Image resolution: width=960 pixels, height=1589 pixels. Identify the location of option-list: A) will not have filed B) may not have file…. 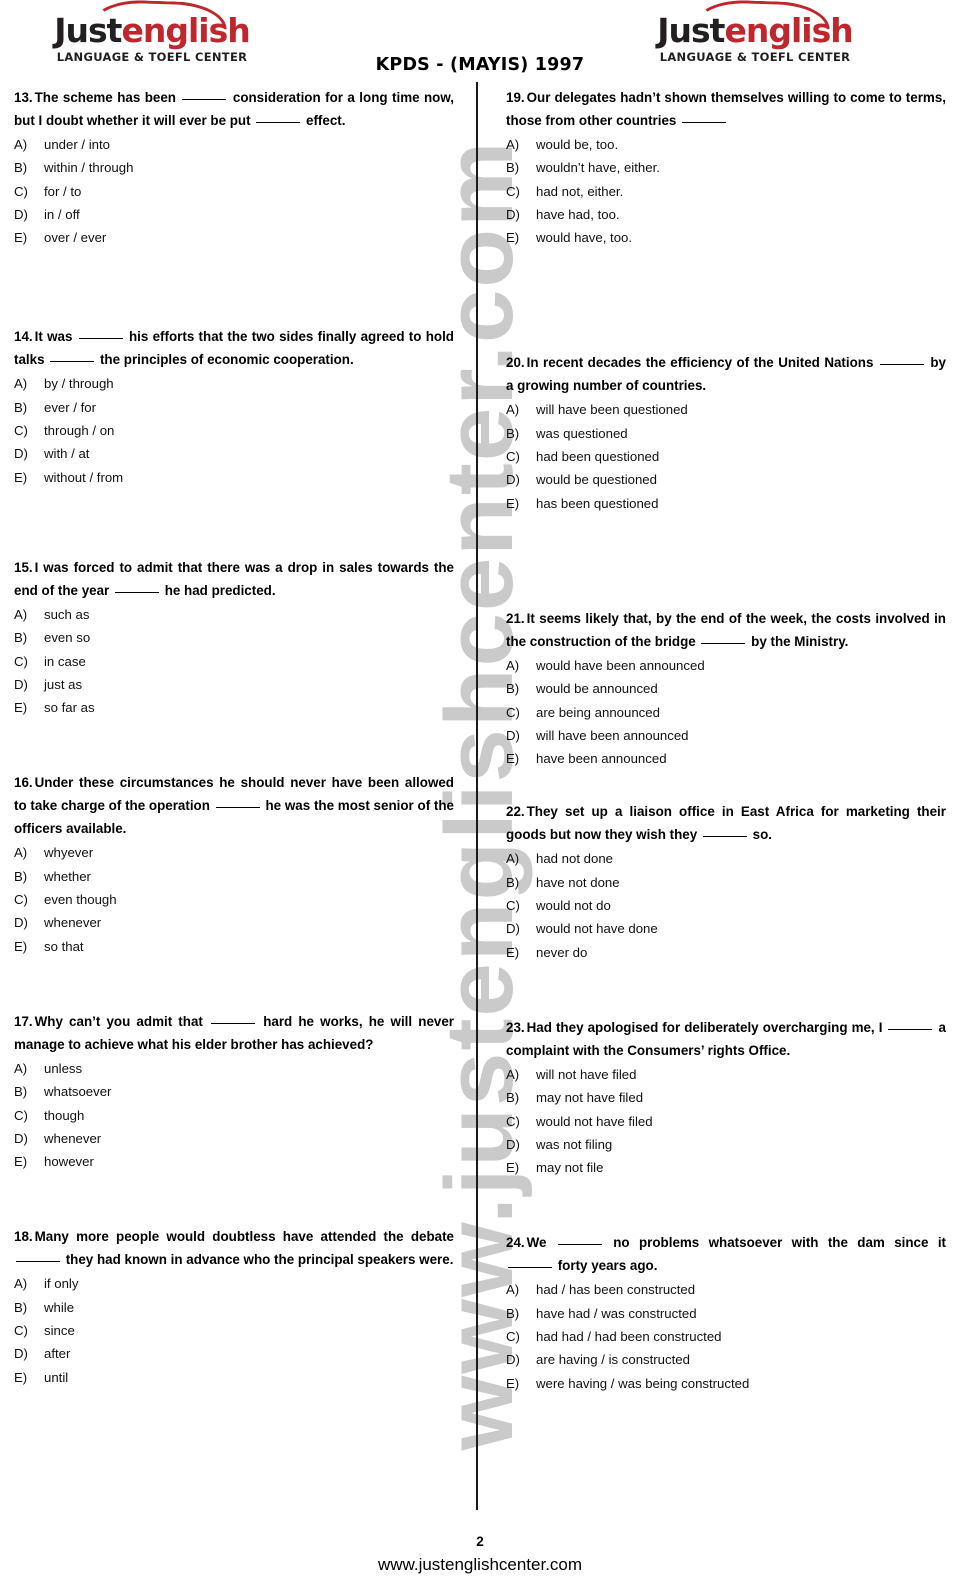
(726, 1121).